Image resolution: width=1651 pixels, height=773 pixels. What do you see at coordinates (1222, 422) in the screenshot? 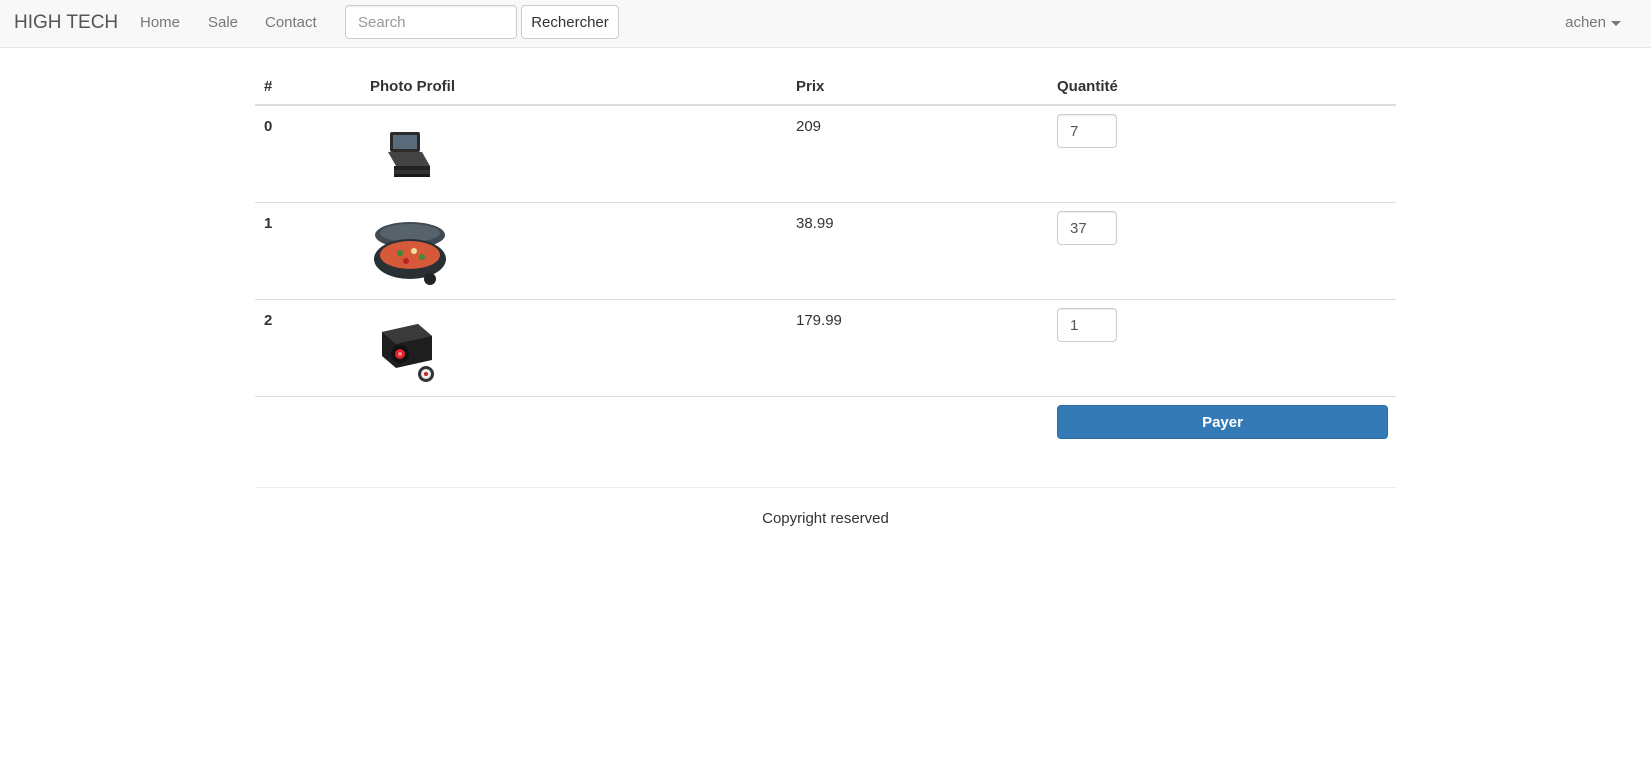
I see `pay-button: Payer` at bounding box center [1222, 422].